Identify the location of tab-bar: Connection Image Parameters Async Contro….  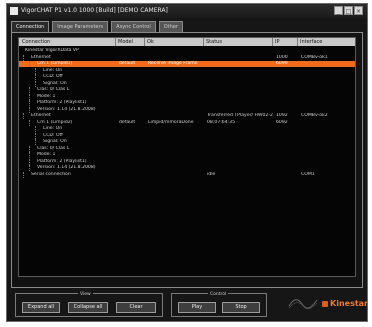
(98, 27).